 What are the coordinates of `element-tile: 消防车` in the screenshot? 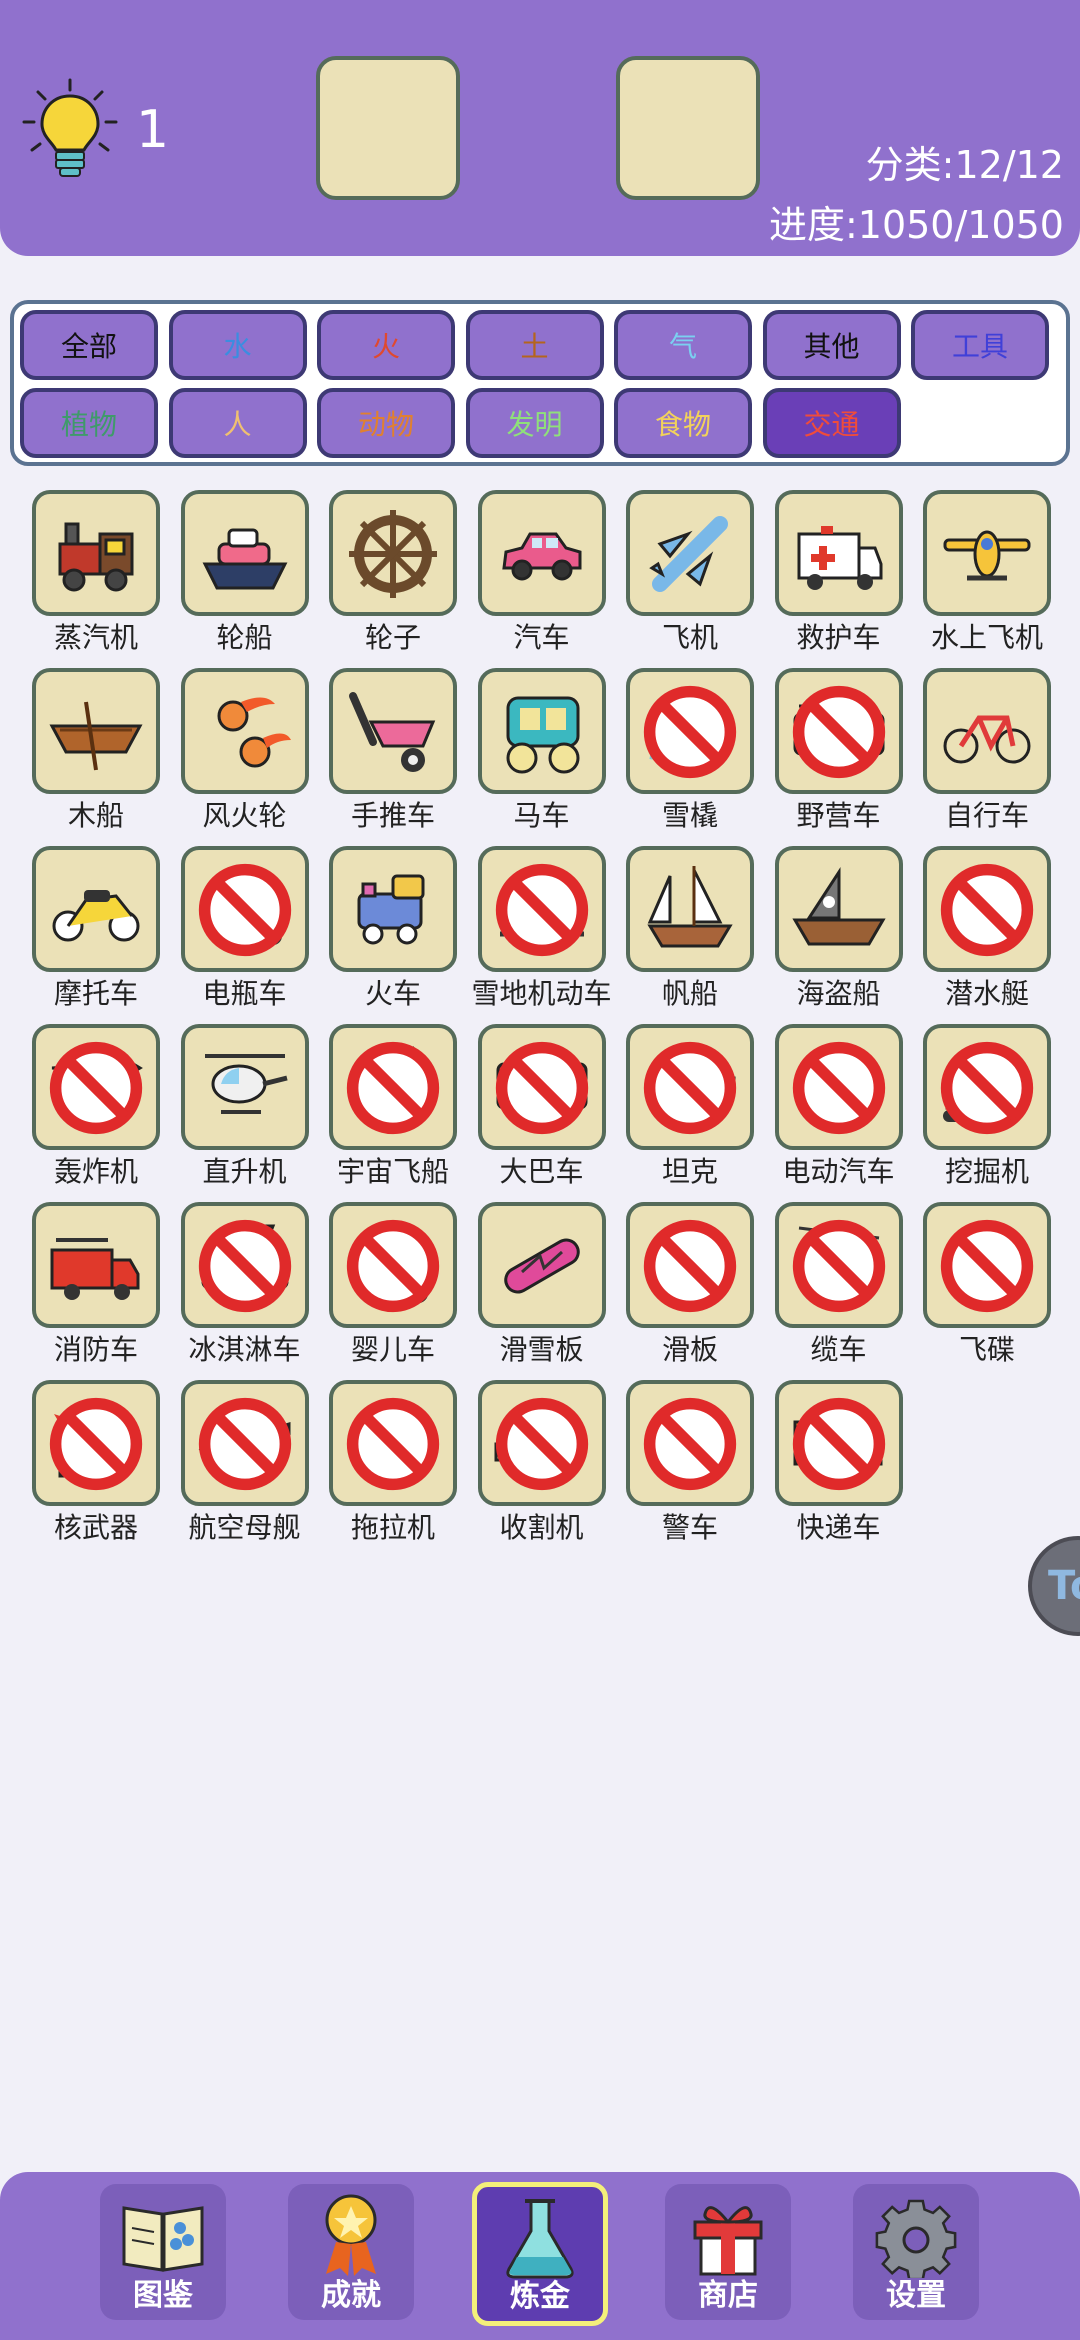 It's located at (94, 1287).